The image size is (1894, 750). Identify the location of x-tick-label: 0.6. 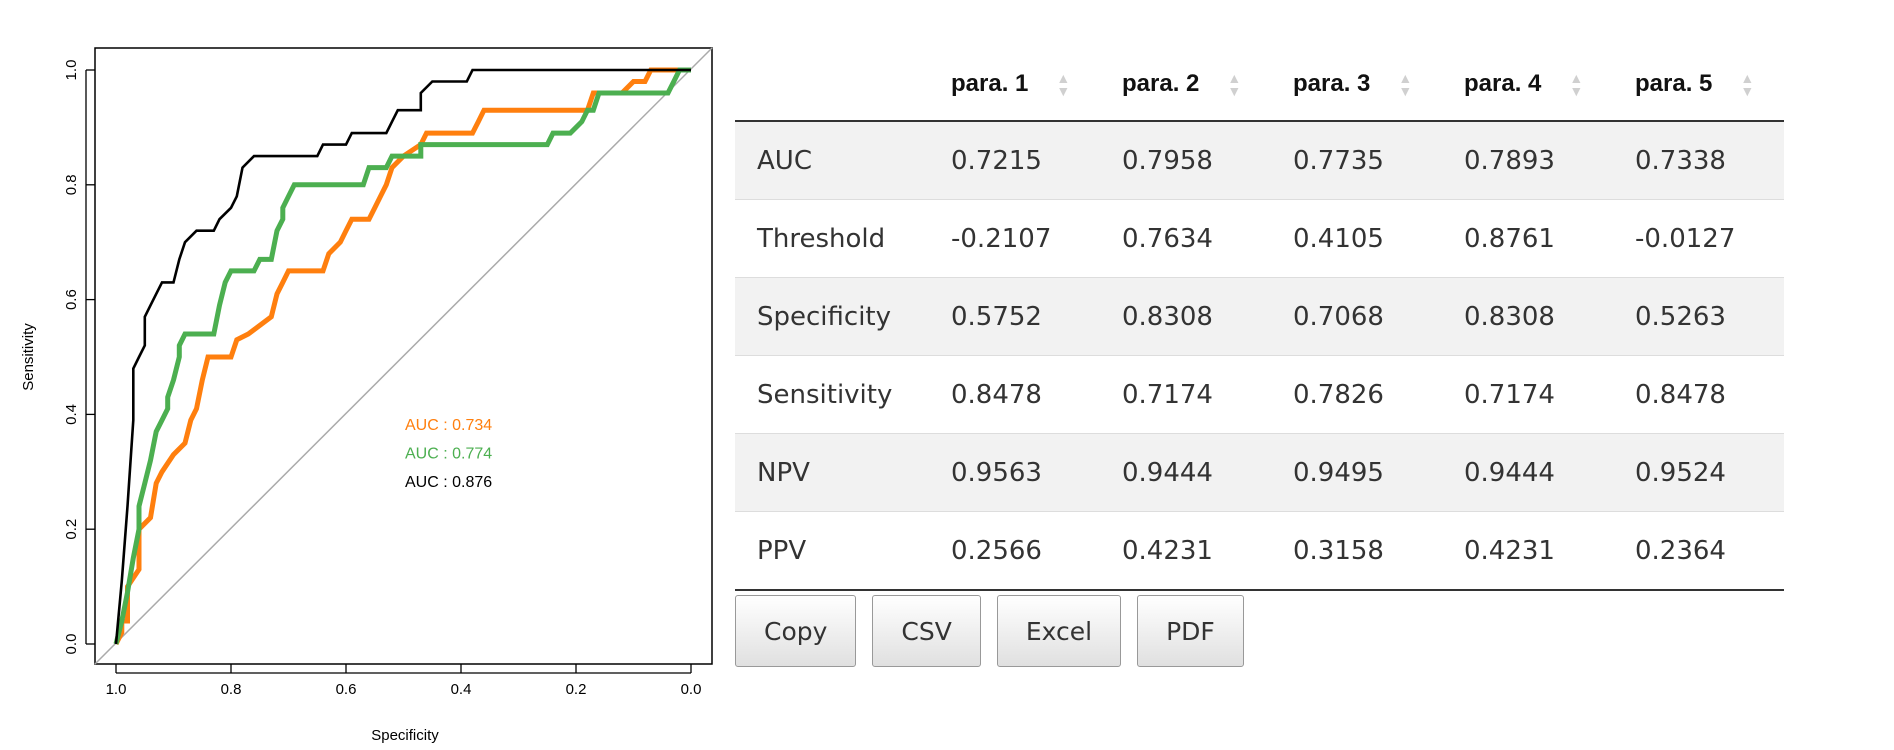
(346, 689).